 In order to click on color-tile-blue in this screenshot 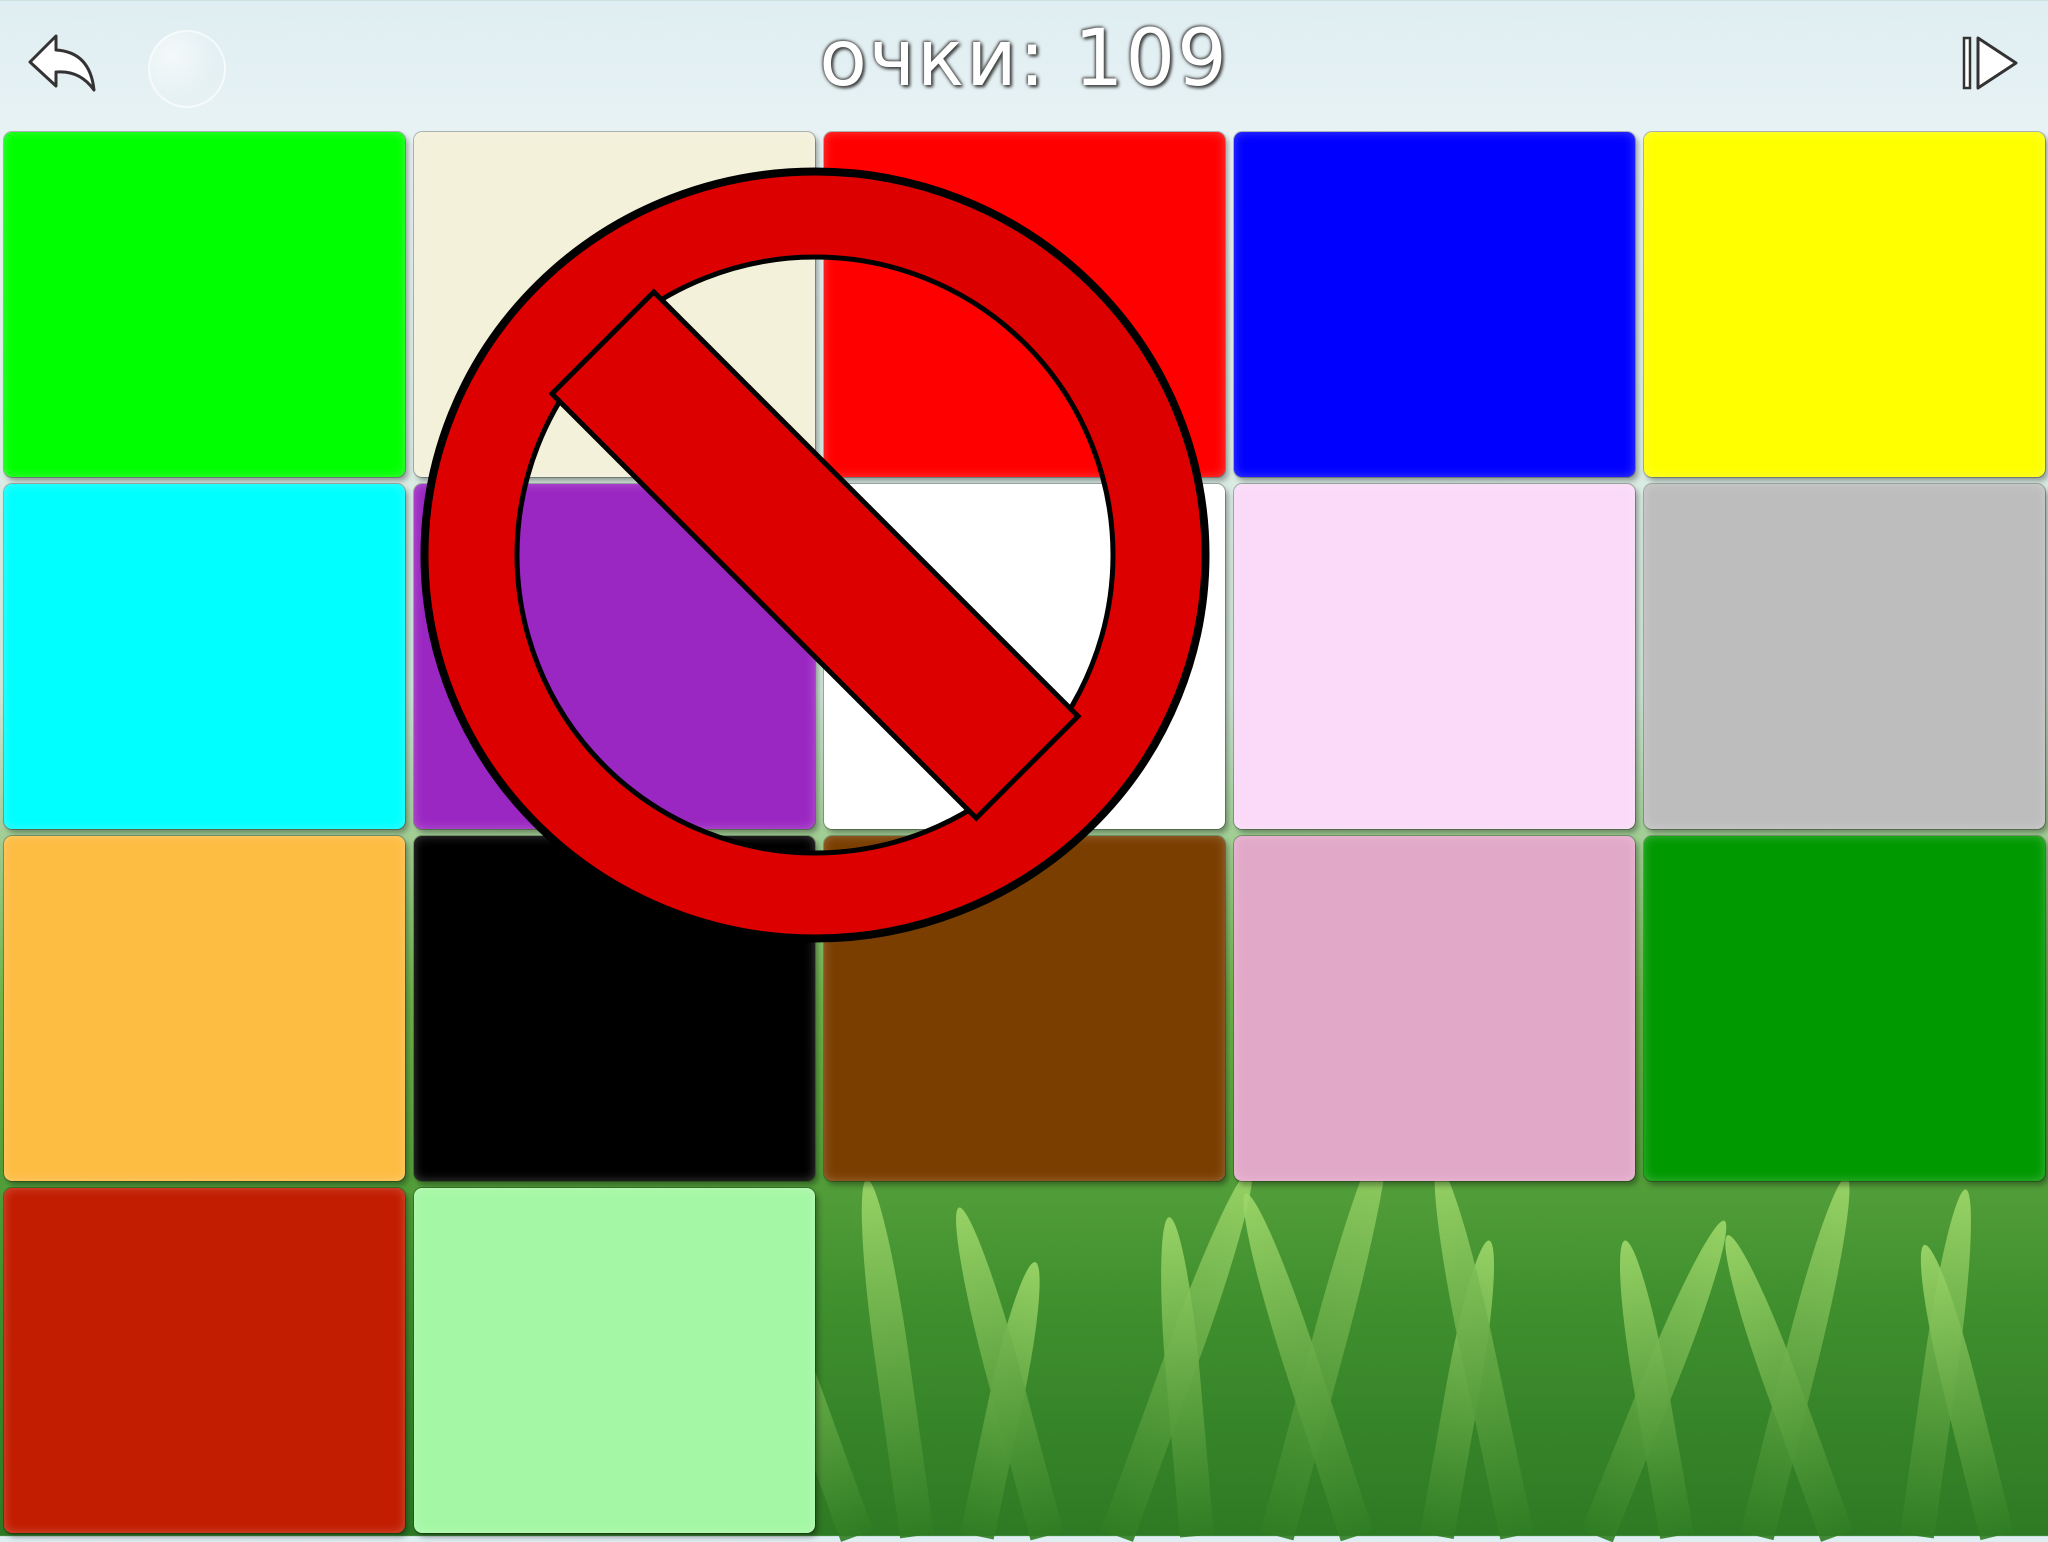, I will do `click(1434, 304)`.